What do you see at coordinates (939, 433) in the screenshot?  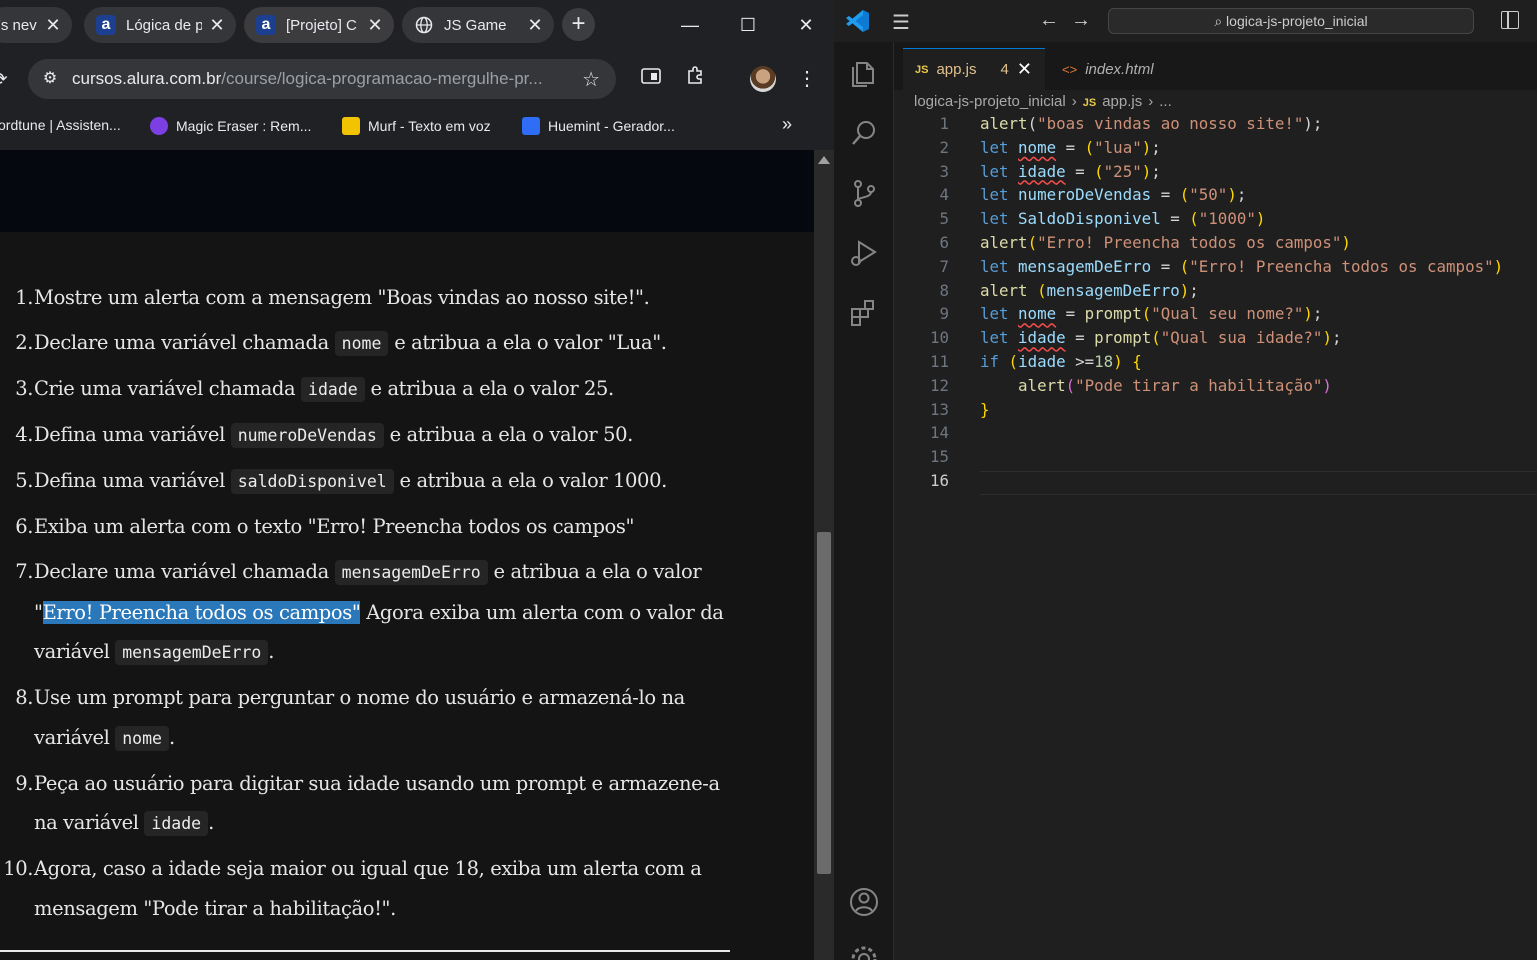 I see `line-number: 14` at bounding box center [939, 433].